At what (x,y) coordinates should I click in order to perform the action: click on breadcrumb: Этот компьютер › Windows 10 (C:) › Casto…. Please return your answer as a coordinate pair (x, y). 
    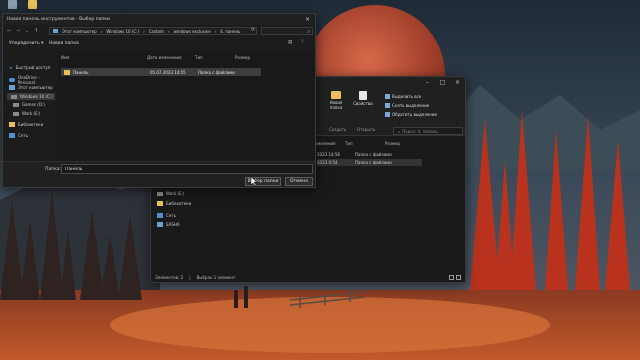
    Looking at the image, I should click on (153, 31).